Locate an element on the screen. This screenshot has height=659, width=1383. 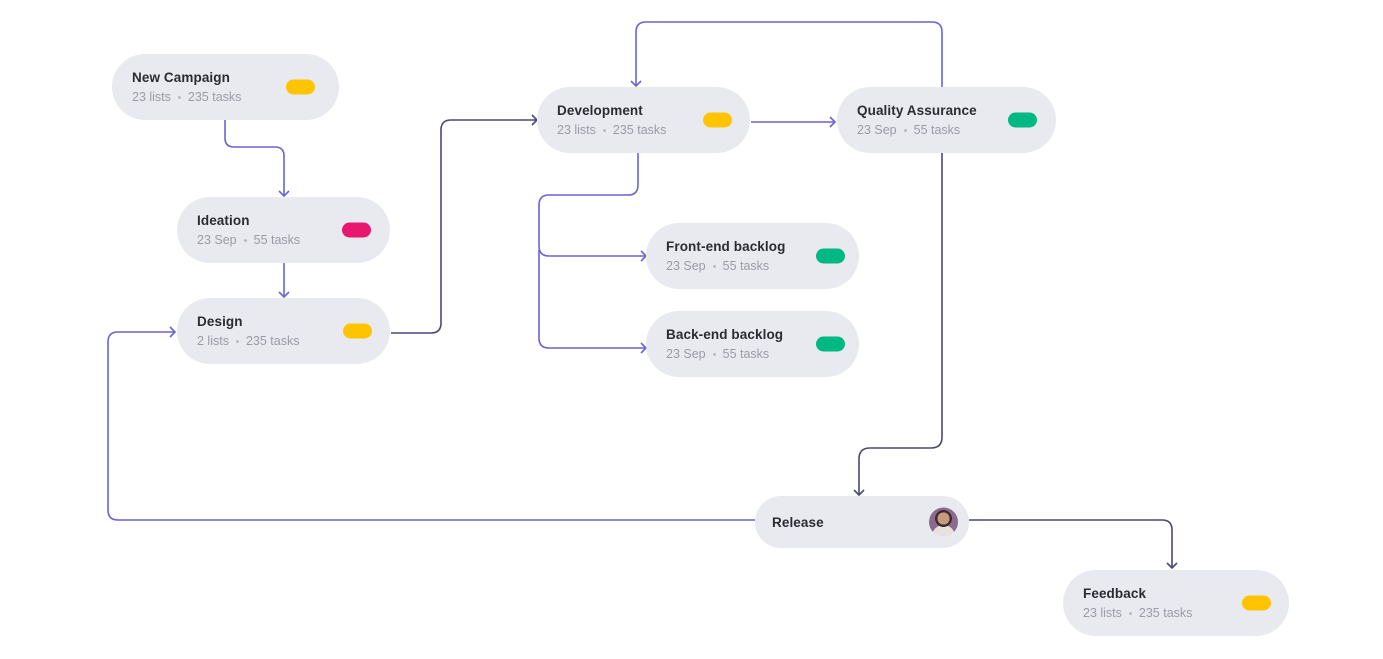
node-quality-assurance: Quality Assurance 23 Sep 55 tasks is located at coordinates (946, 120).